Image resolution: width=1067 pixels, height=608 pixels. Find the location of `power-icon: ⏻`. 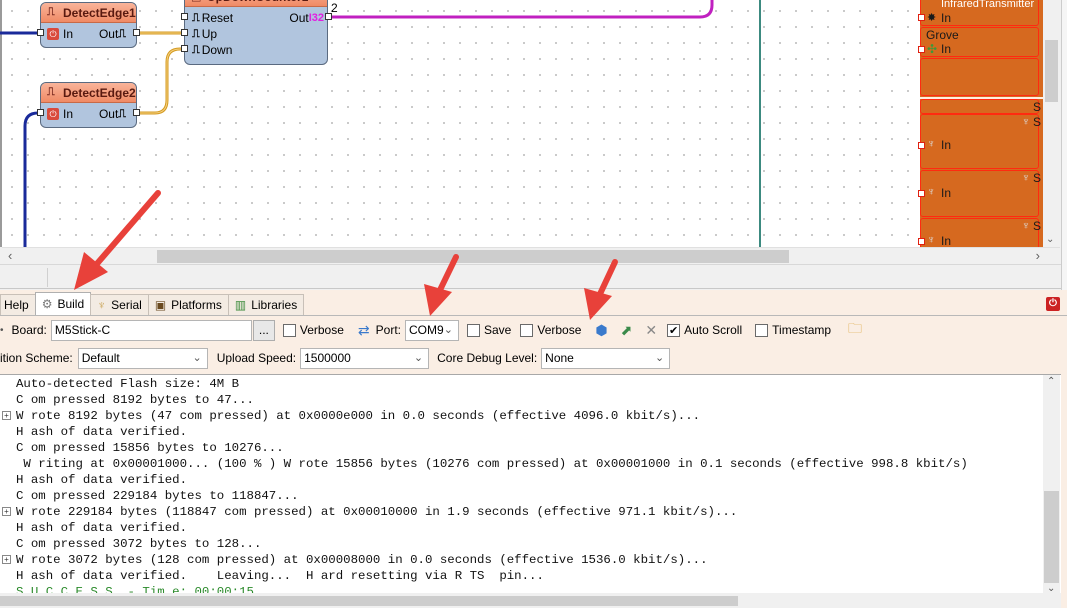

power-icon: ⏻ is located at coordinates (1053, 303).